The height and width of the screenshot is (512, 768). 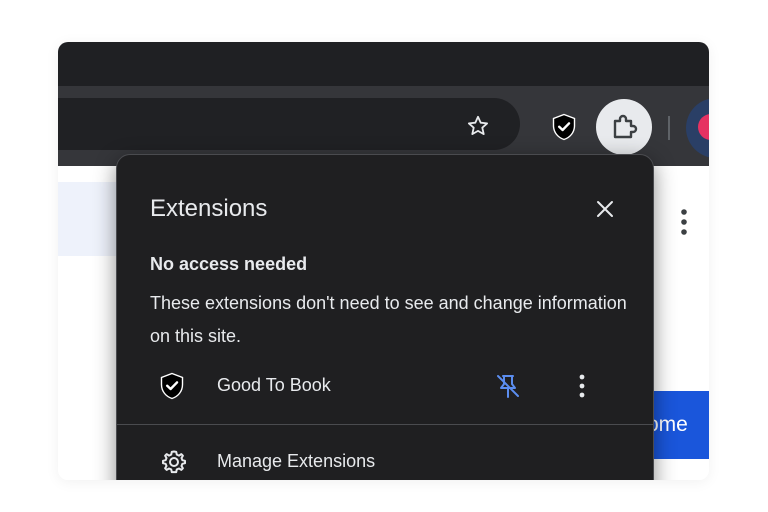 I want to click on unpin-icon, so click(x=508, y=386).